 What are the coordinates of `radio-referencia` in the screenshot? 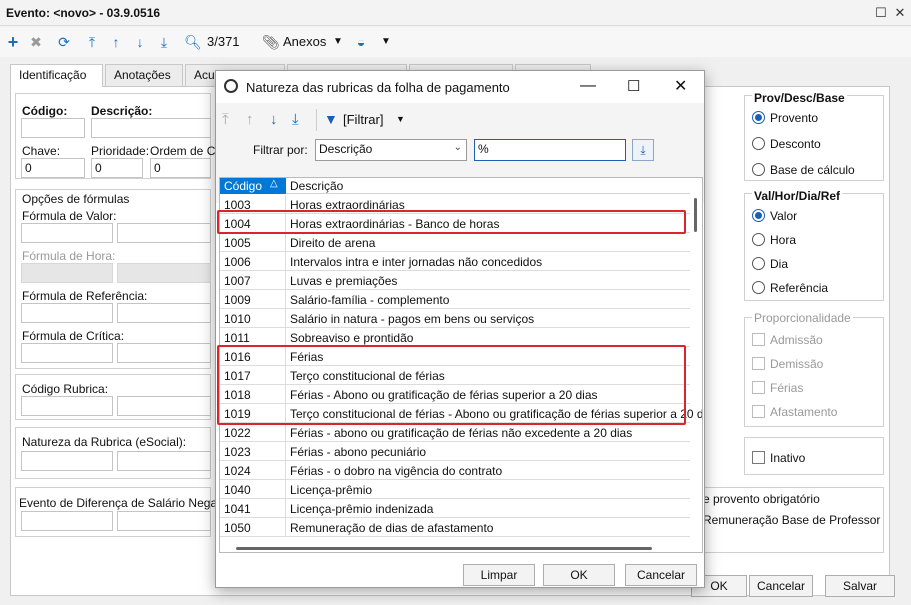 It's located at (758, 287).